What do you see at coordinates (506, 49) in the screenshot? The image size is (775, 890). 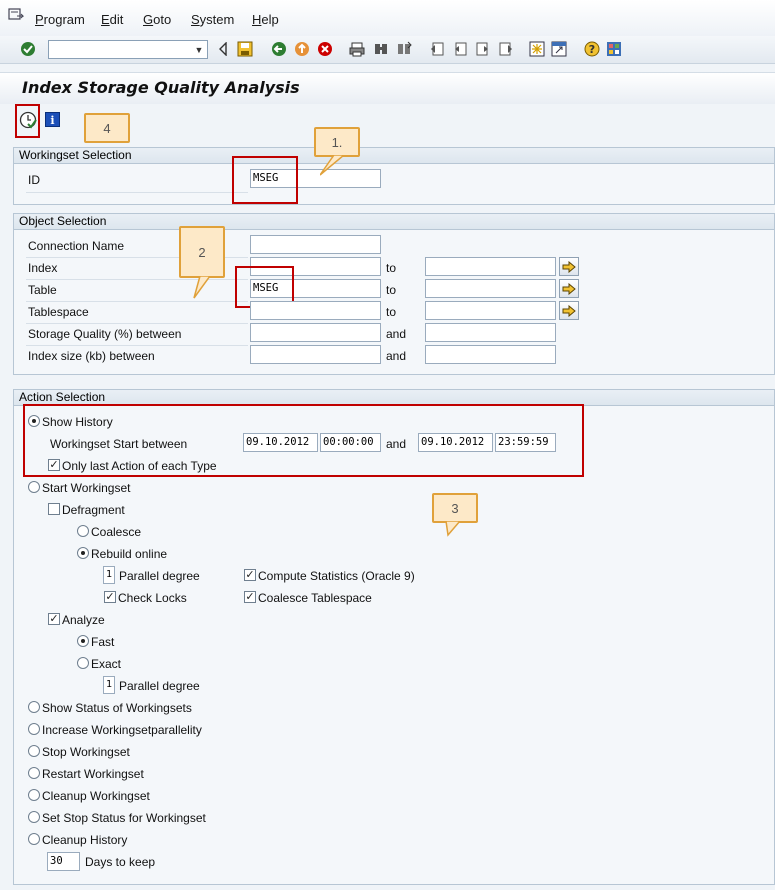 I see `last-page-icon` at bounding box center [506, 49].